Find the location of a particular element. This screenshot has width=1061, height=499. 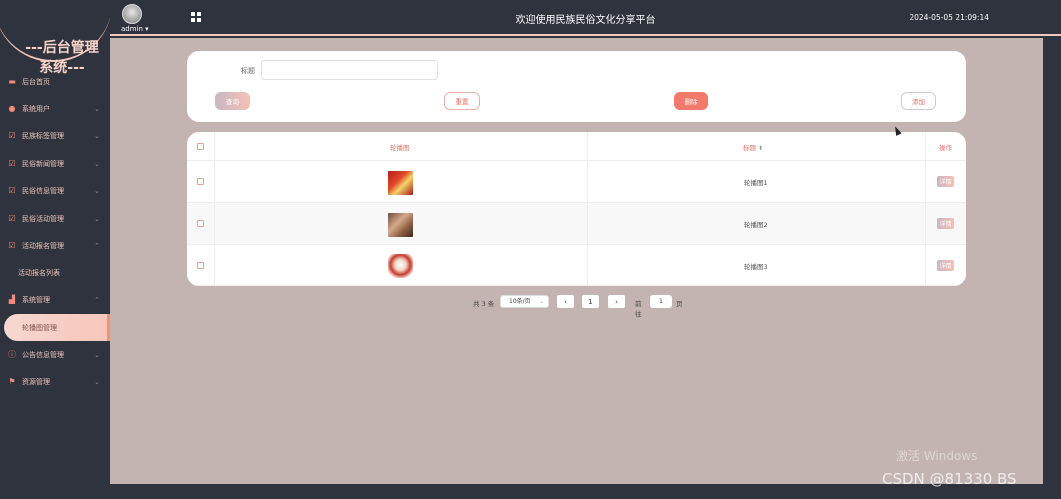

prev-page-button: ‹ is located at coordinates (565, 301).